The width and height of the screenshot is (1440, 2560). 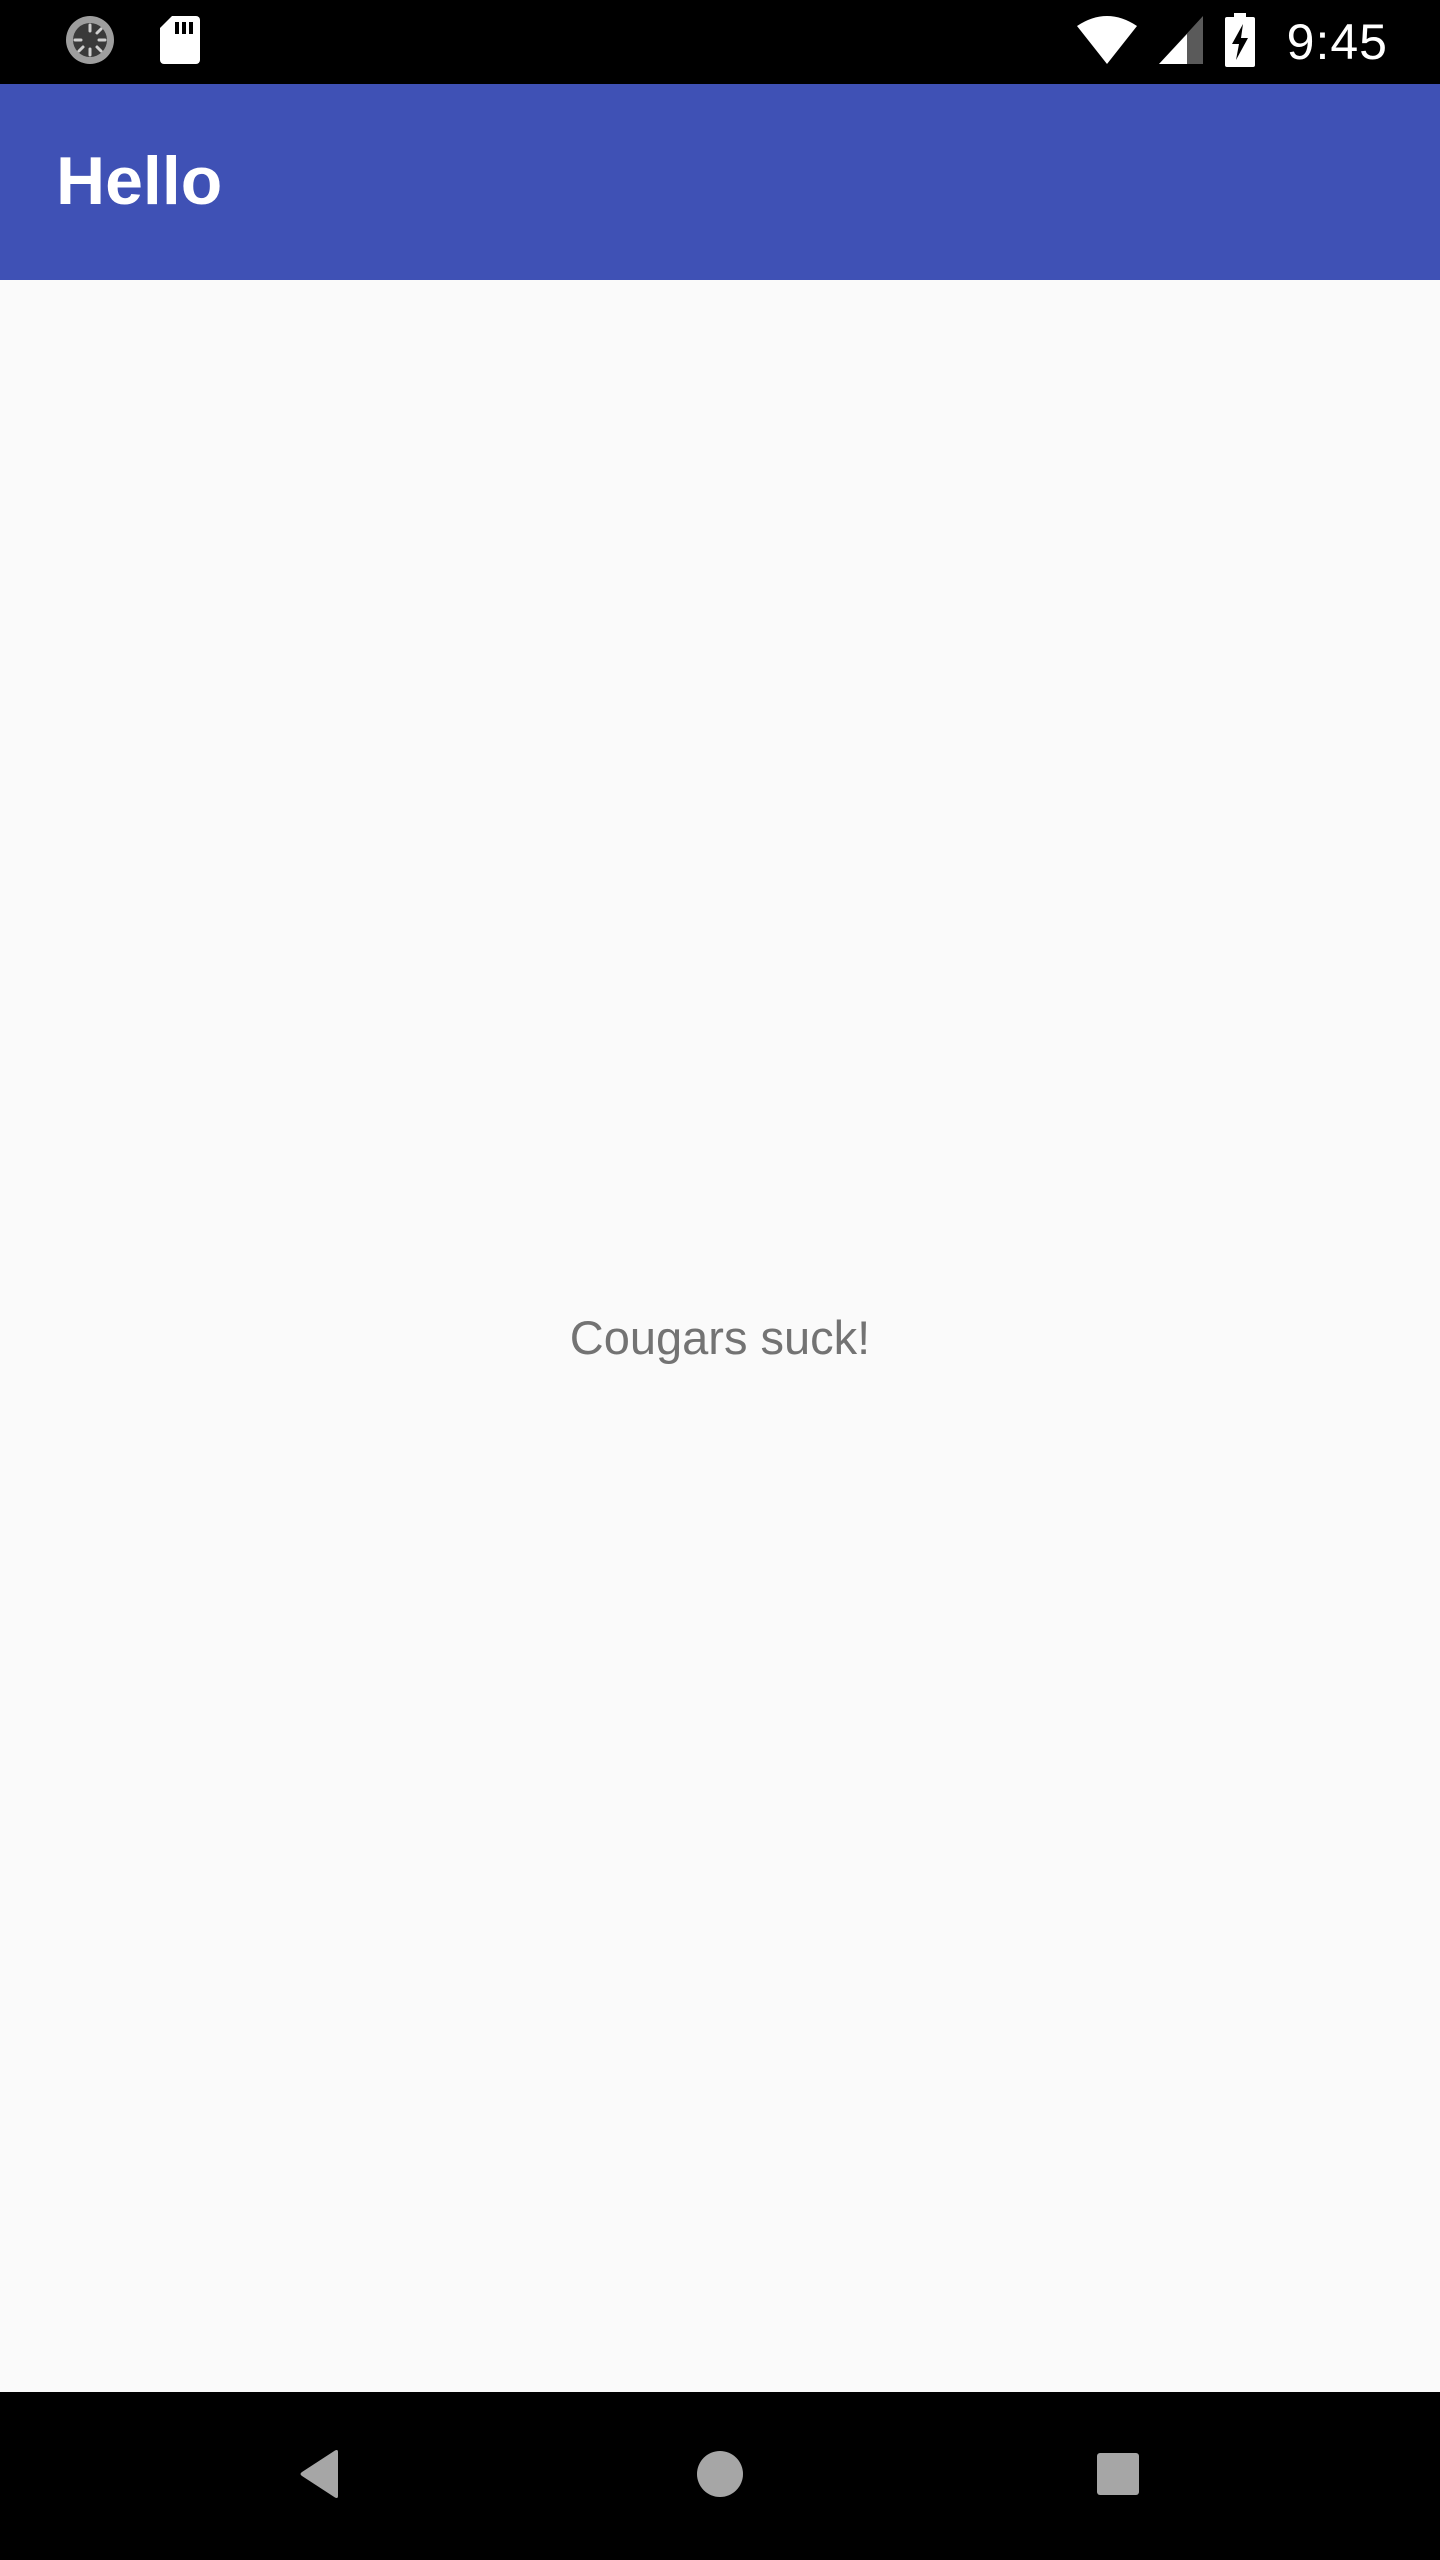 I want to click on back-button, so click(x=320, y=2476).